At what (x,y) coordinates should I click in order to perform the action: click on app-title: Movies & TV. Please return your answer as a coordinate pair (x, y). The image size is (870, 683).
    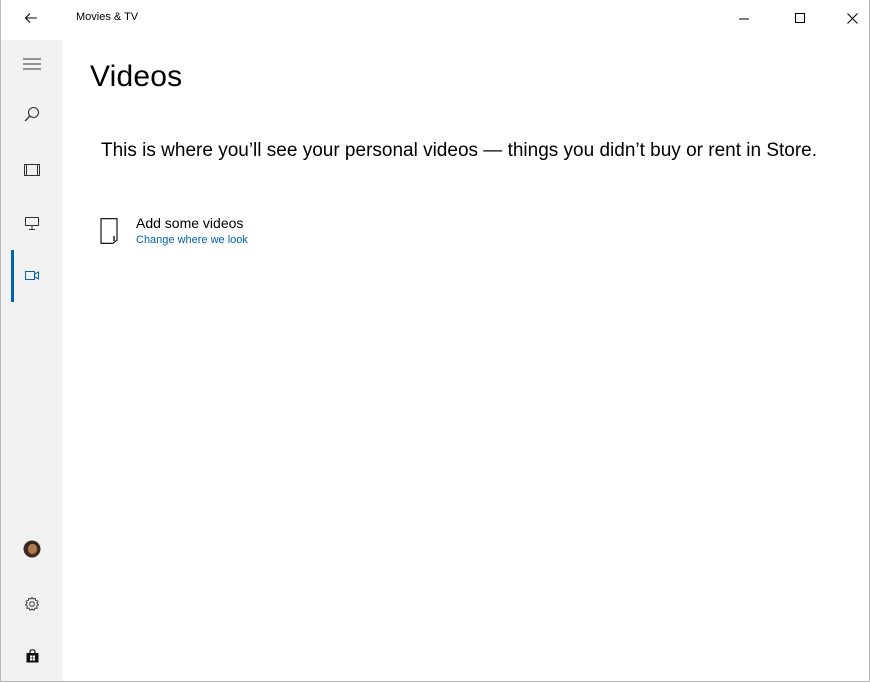
    Looking at the image, I should click on (107, 17).